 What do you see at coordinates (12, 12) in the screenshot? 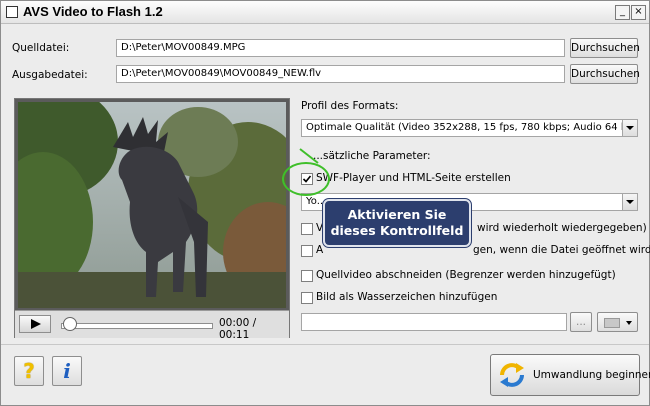
I see `app-icon` at bounding box center [12, 12].